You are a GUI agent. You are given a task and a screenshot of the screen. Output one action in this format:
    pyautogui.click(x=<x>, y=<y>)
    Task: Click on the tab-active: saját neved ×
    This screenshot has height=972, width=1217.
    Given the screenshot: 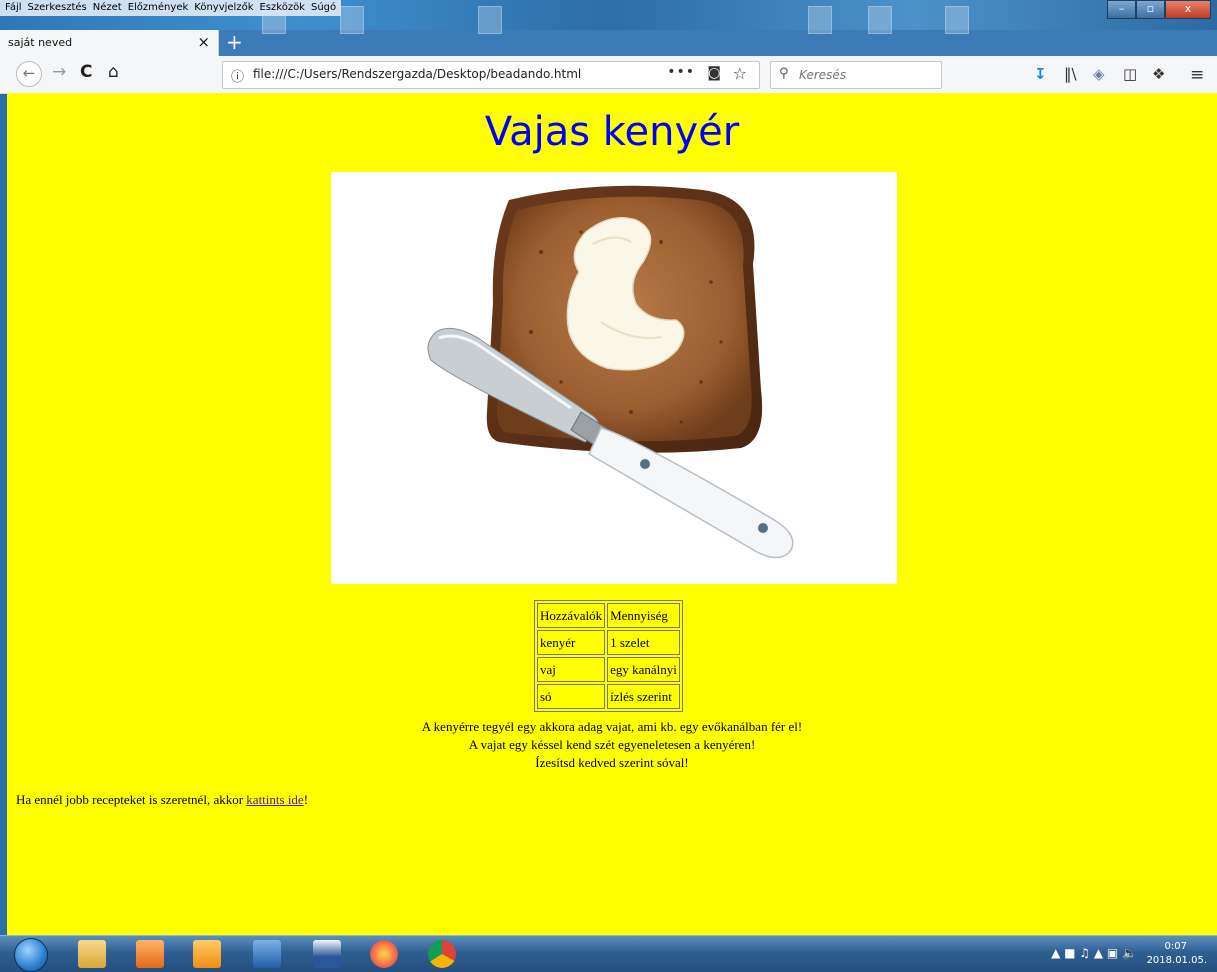 What is the action you would take?
    pyautogui.click(x=109, y=43)
    